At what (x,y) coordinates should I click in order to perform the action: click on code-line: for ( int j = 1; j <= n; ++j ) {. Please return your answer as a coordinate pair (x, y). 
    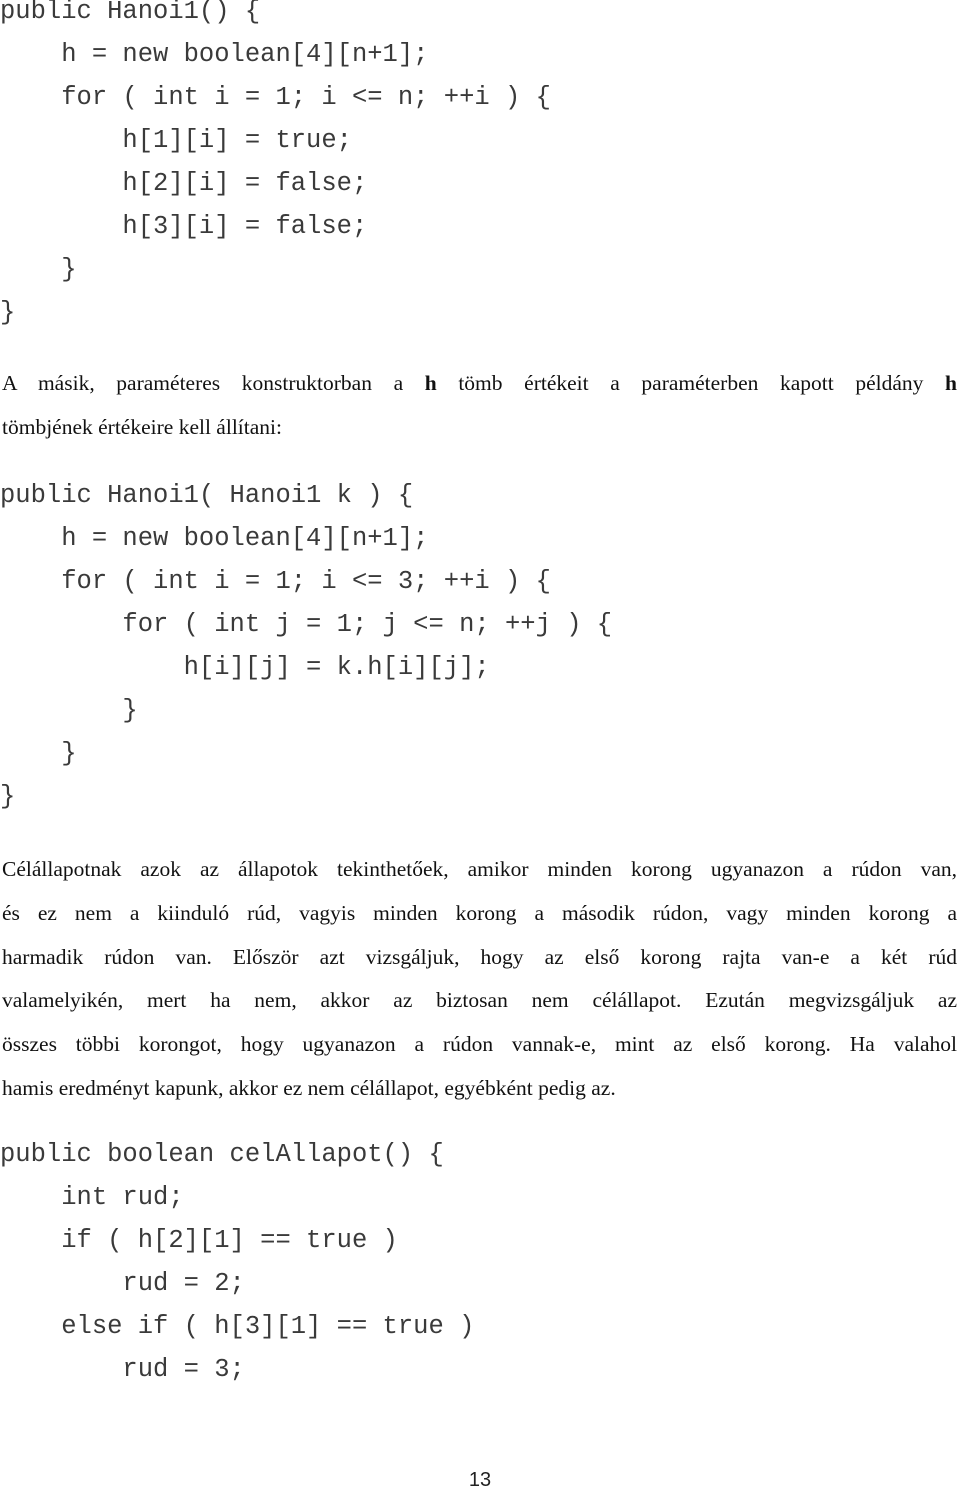
    Looking at the image, I should click on (306, 624).